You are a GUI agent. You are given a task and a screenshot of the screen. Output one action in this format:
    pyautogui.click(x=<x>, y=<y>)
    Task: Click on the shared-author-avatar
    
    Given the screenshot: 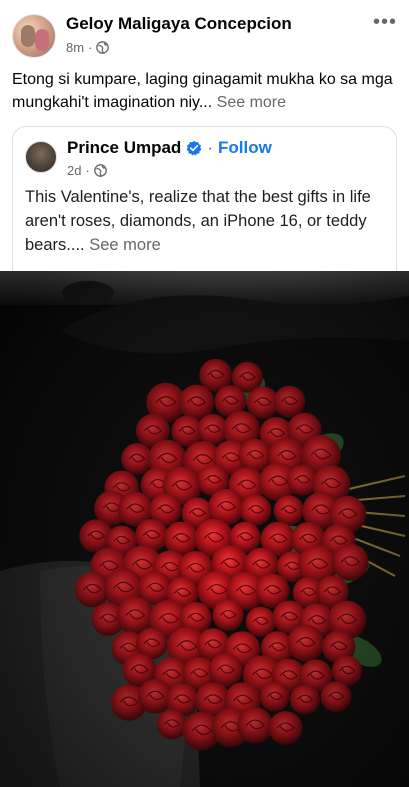 What is the action you would take?
    pyautogui.click(x=41, y=157)
    